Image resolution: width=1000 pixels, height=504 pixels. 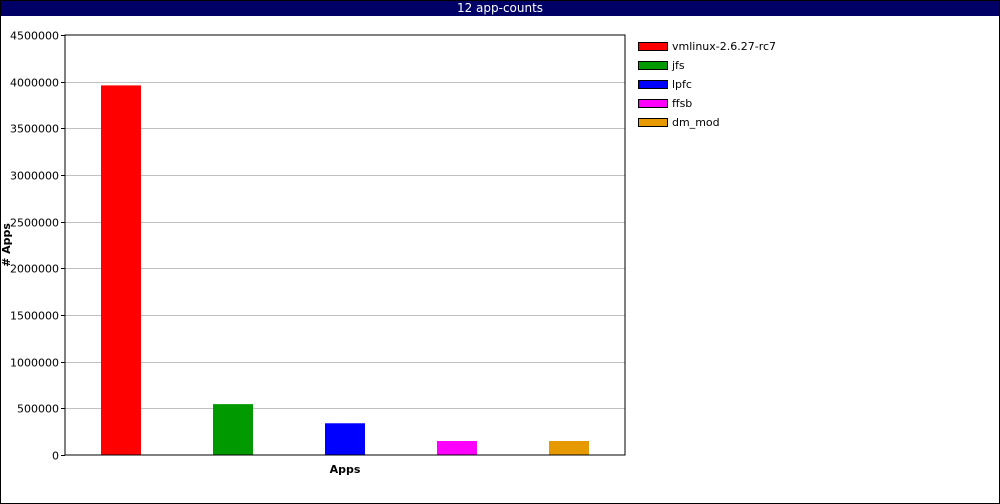 What do you see at coordinates (696, 122) in the screenshot?
I see `legend-label: dm_mod` at bounding box center [696, 122].